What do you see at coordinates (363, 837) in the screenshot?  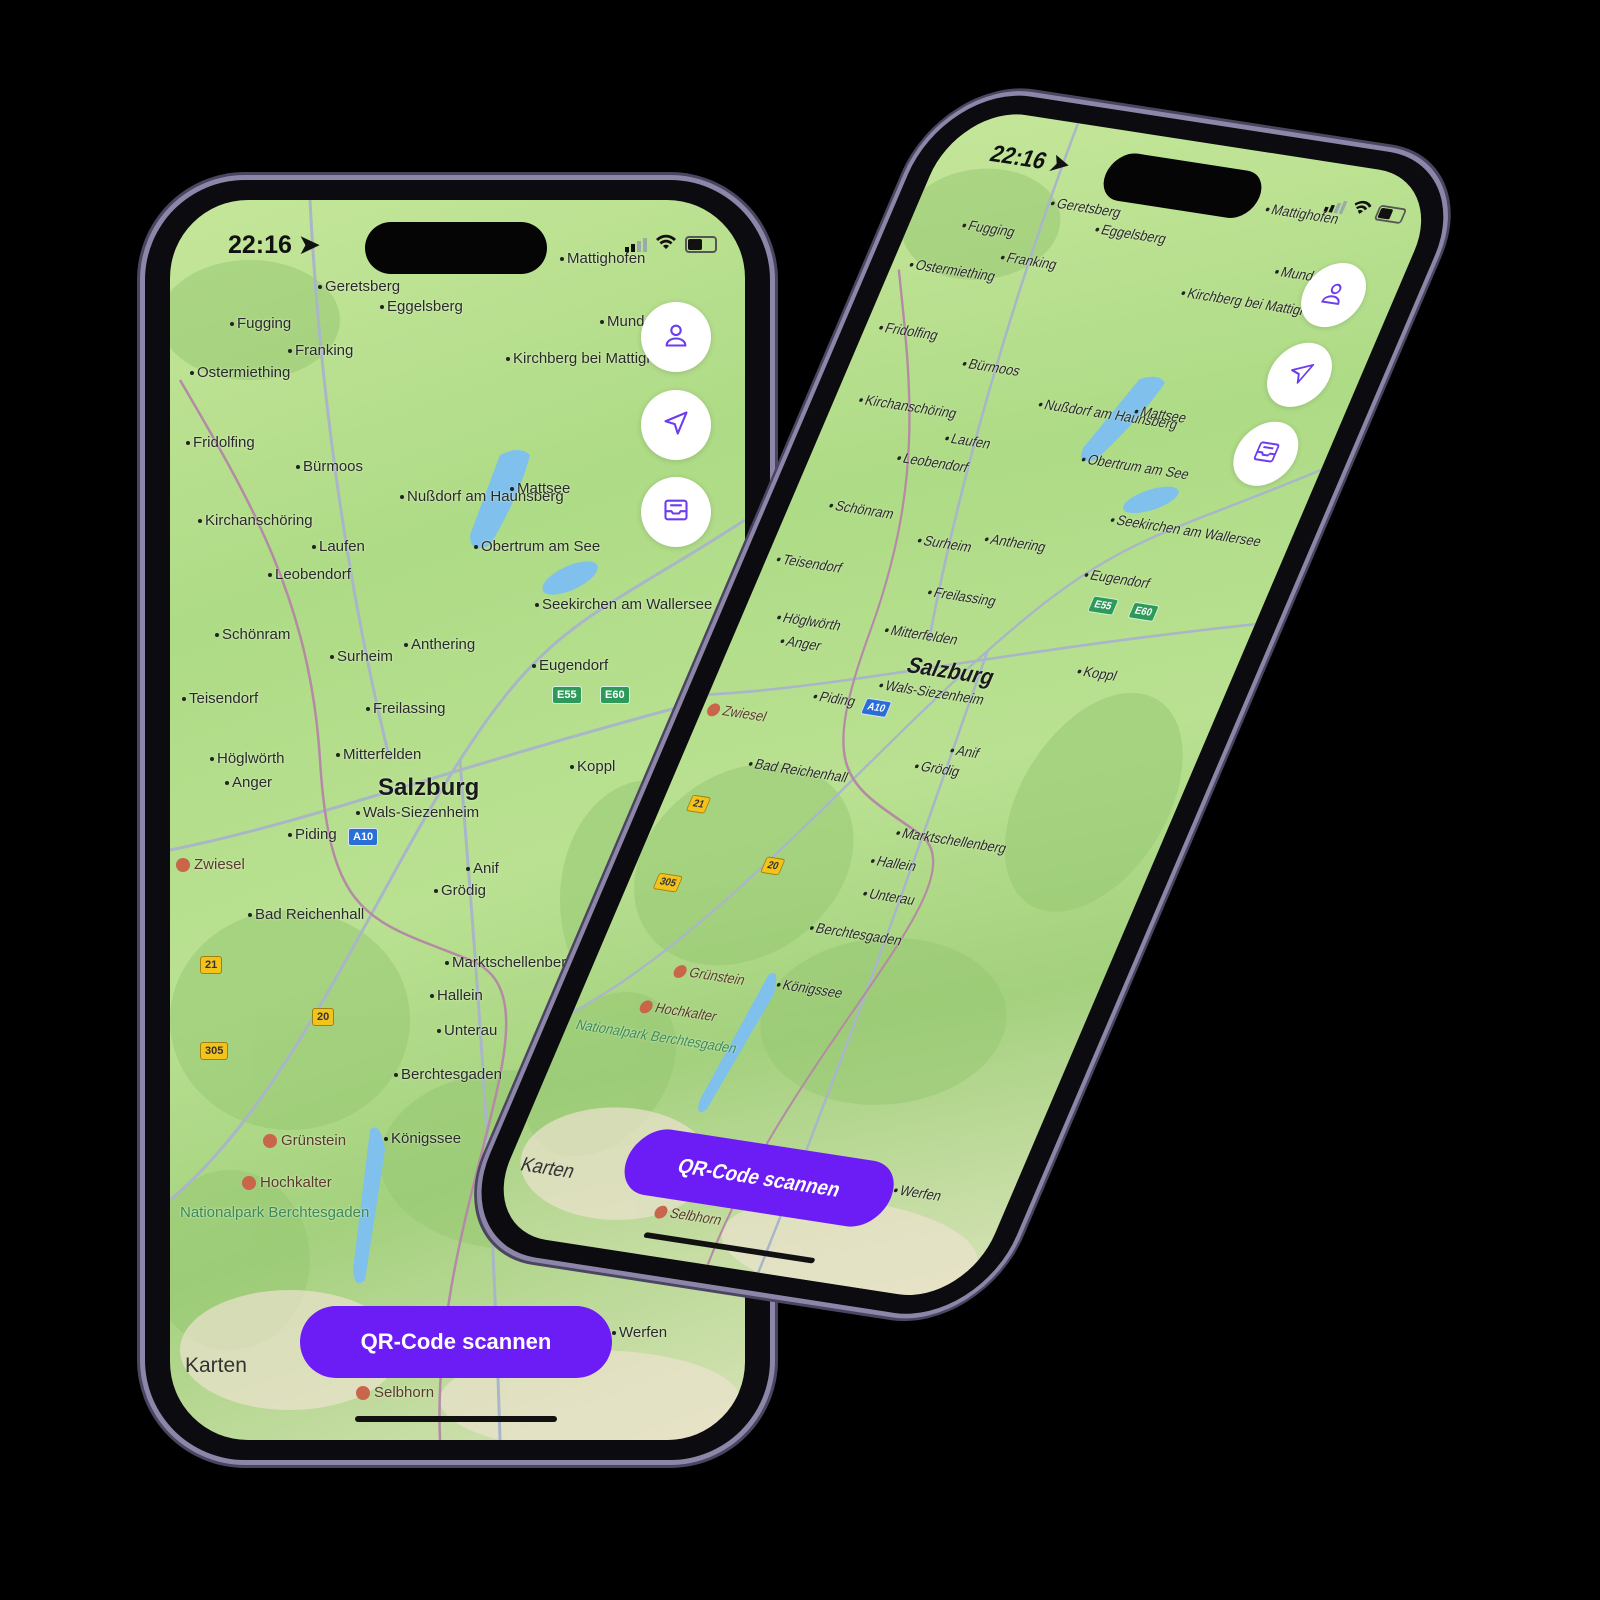 I see `road-shield: A10` at bounding box center [363, 837].